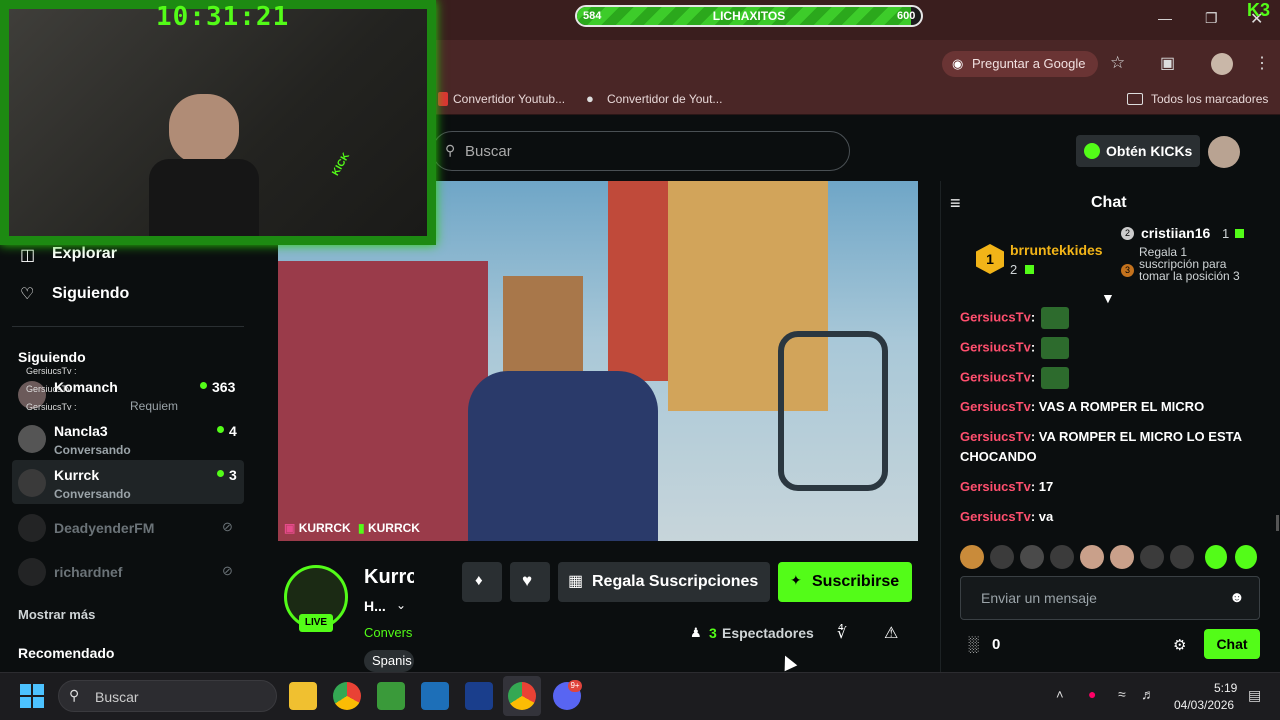 The height and width of the screenshot is (720, 1280). What do you see at coordinates (1204, 705) in the screenshot?
I see `clock-date: 04/03/2026` at bounding box center [1204, 705].